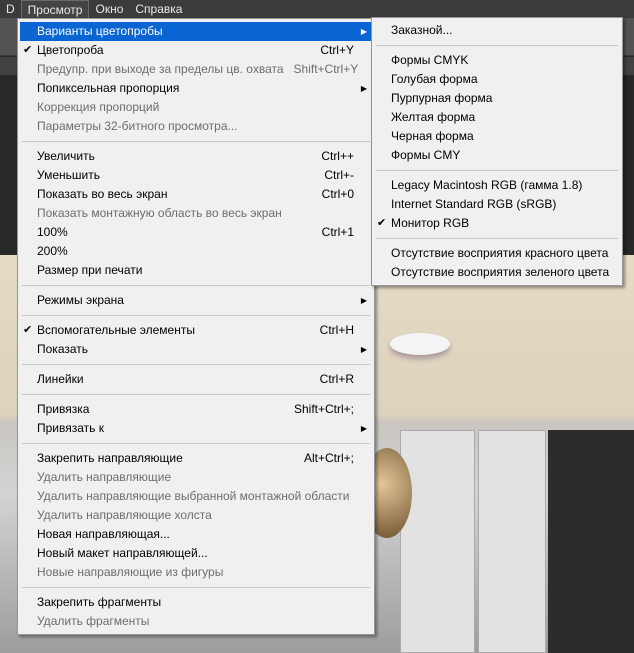 The image size is (634, 653). I want to click on menu-item: Legacy Macintosh RGB (гамма 1.8), so click(497, 185).